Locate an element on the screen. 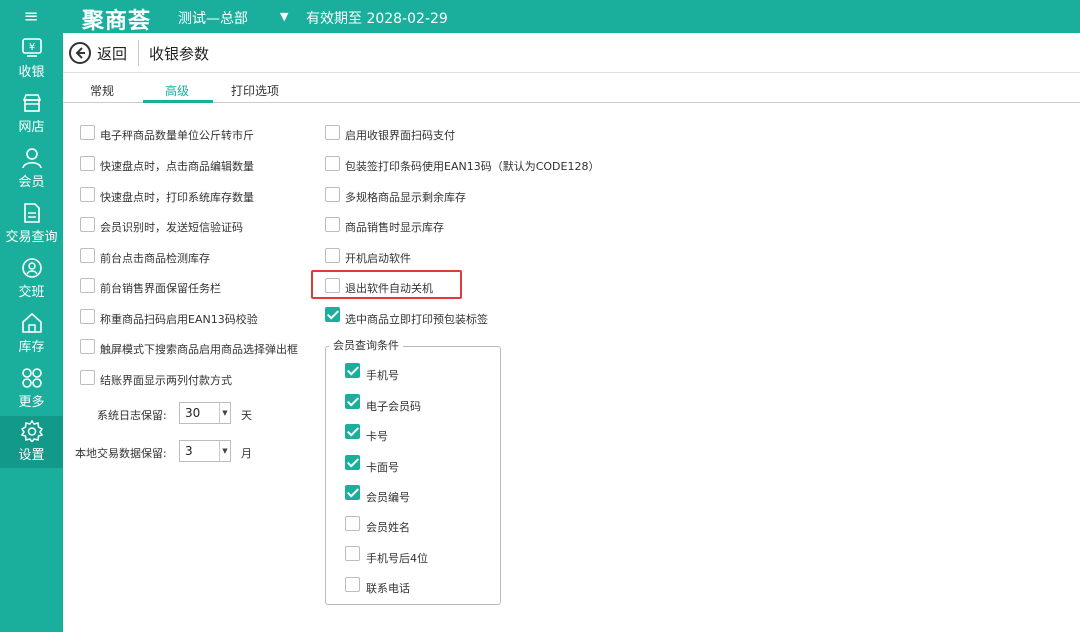  sidebar-item-settings: 设置 is located at coordinates (31, 442).